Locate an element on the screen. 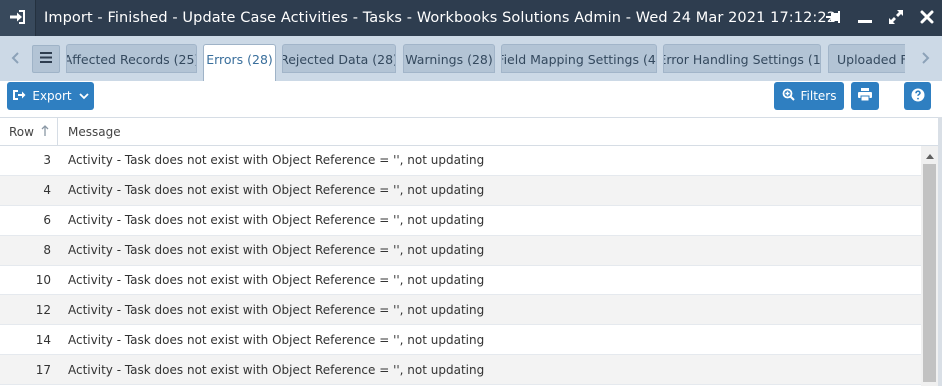 This screenshot has height=386, width=942. pin-icon is located at coordinates (834, 18).